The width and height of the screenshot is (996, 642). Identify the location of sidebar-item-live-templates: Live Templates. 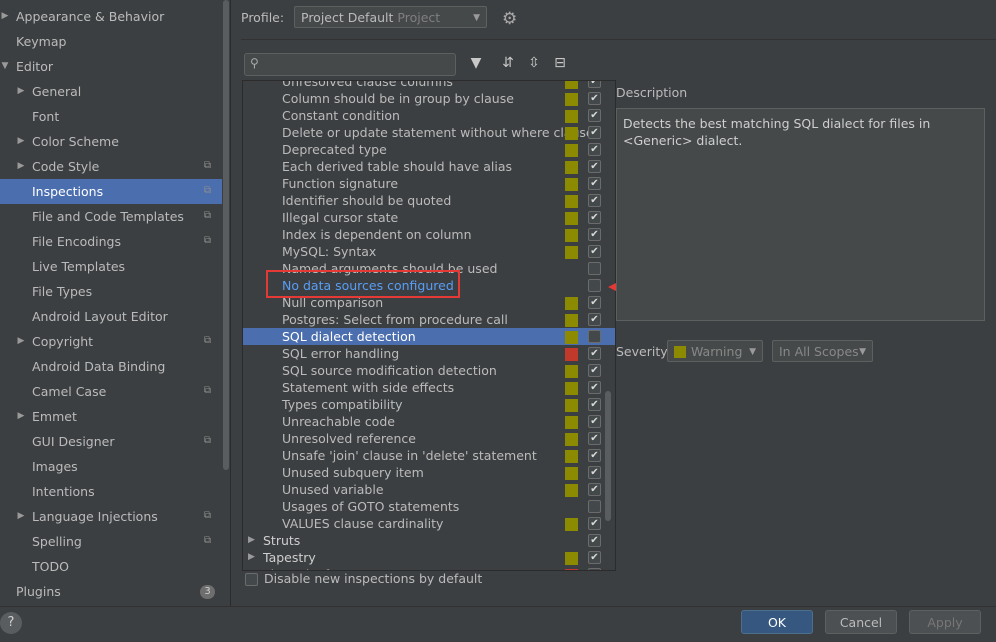
(111, 266).